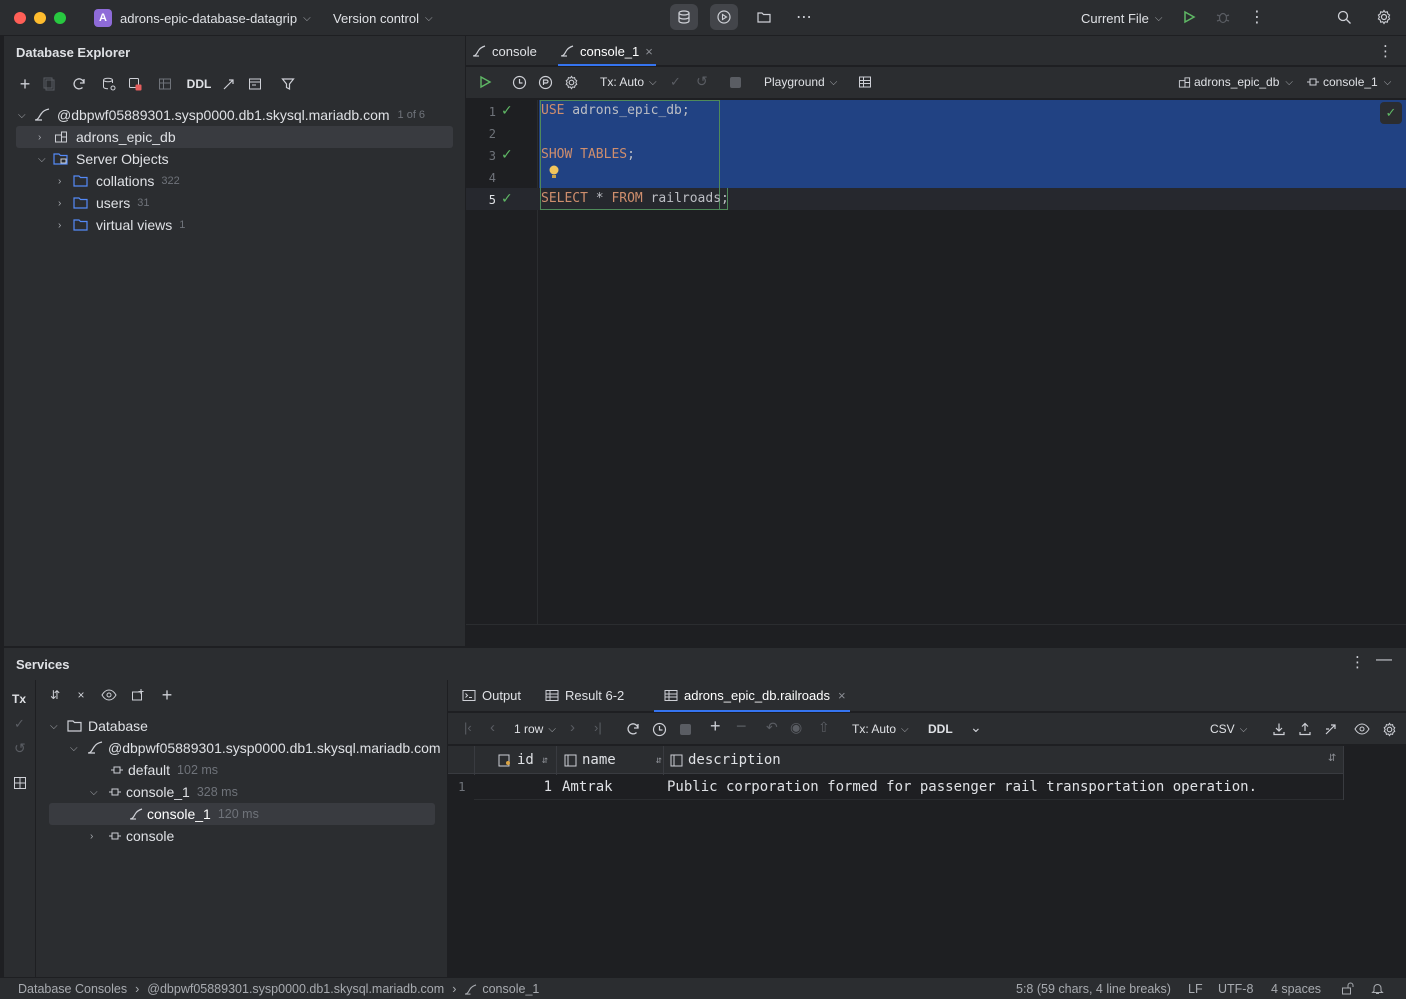  I want to click on tree-schema-node: › adrons_epic_db, so click(234, 137).